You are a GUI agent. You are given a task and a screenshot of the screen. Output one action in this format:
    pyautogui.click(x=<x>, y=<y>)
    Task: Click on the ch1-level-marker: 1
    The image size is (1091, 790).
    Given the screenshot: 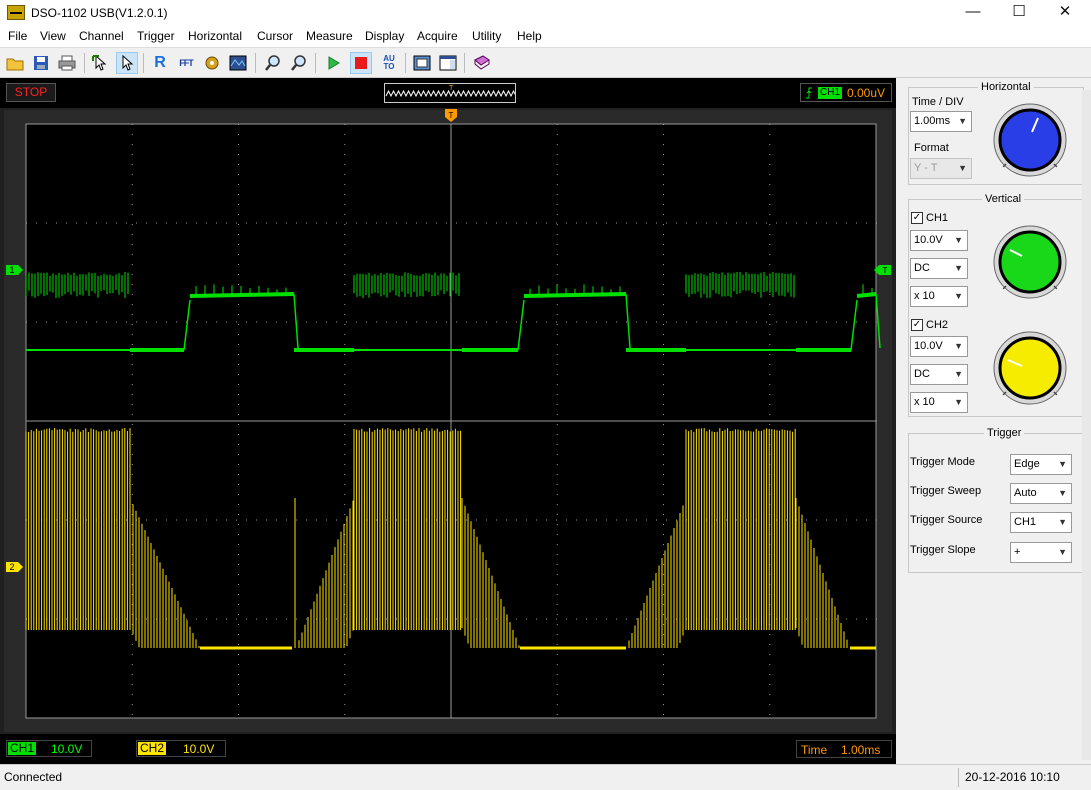 What is the action you would take?
    pyautogui.click(x=14, y=270)
    